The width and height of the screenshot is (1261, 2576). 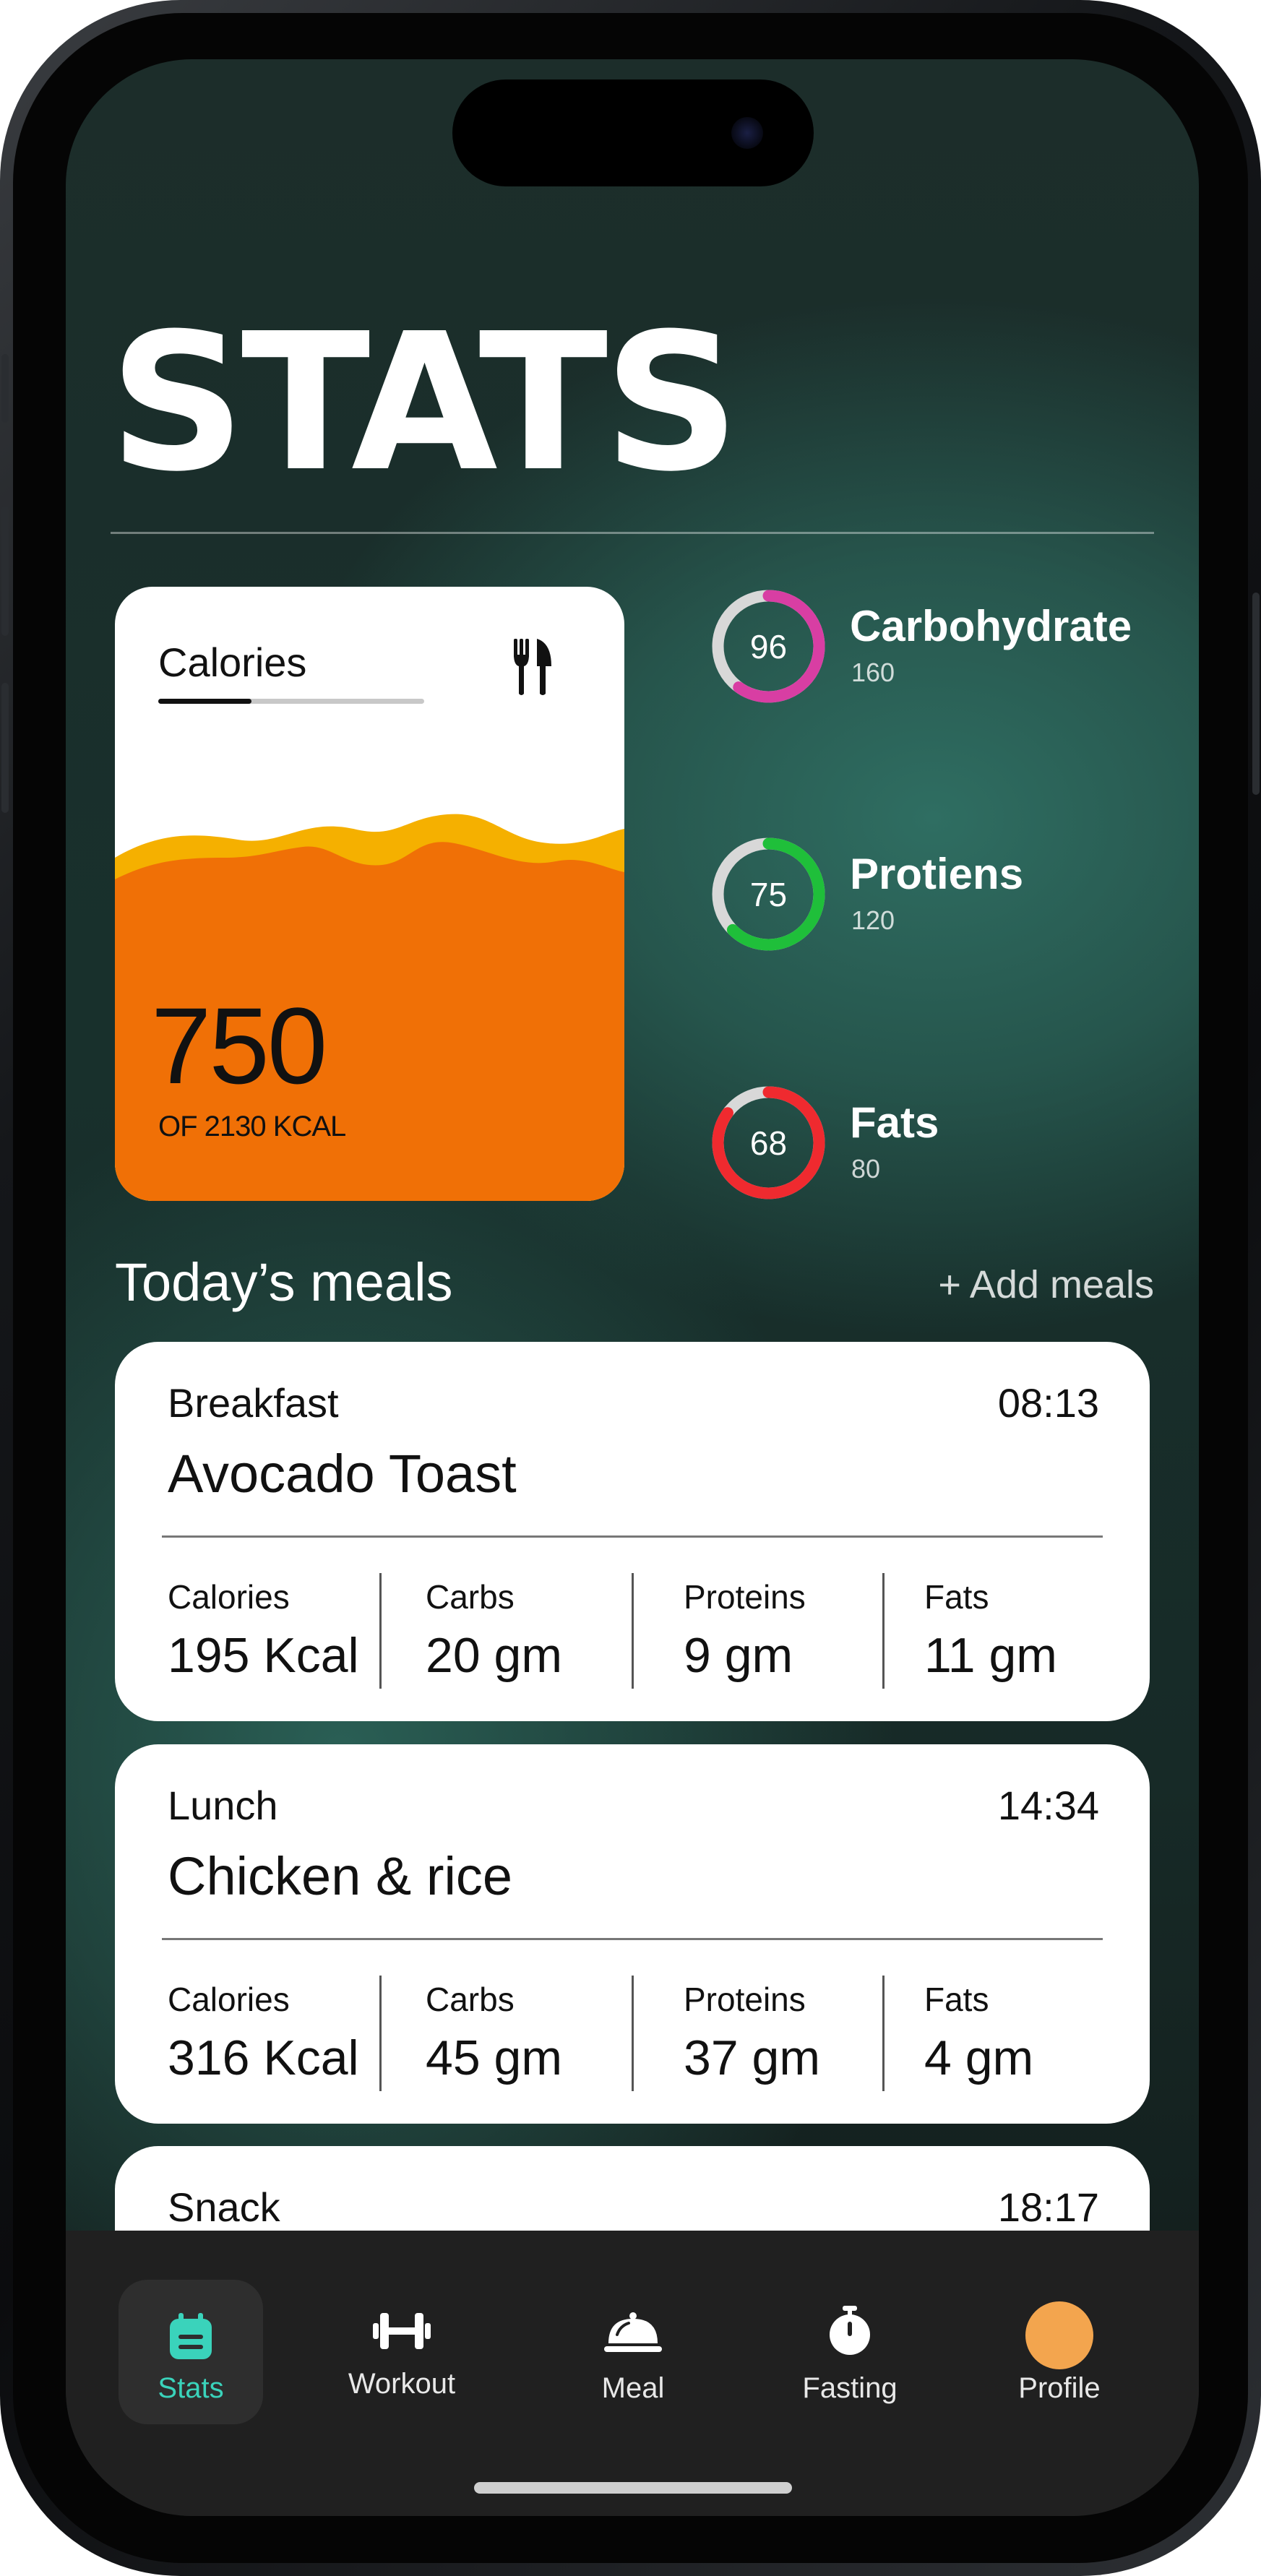 What do you see at coordinates (991, 626) in the screenshot?
I see `carbohydrate-label: Carbohydrate` at bounding box center [991, 626].